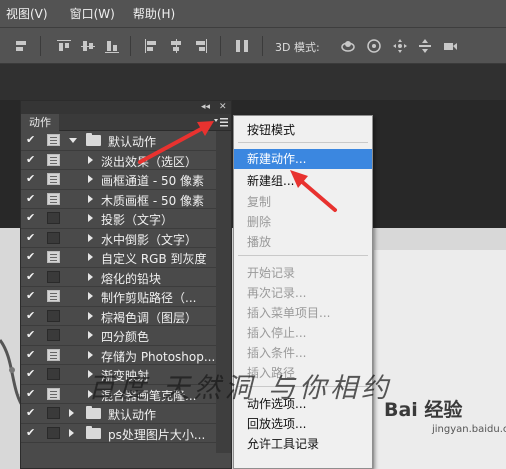  I want to click on close-icon: ✕, so click(223, 107).